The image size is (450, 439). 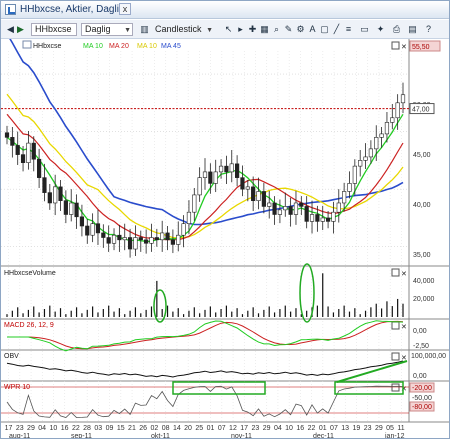 I want to click on chart-type-select: Candlestick ▼, so click(x=183, y=29).